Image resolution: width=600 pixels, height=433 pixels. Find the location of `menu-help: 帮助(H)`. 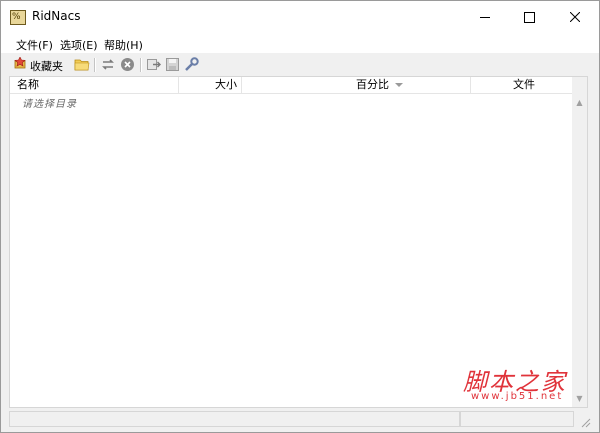

menu-help: 帮助(H) is located at coordinates (123, 45).